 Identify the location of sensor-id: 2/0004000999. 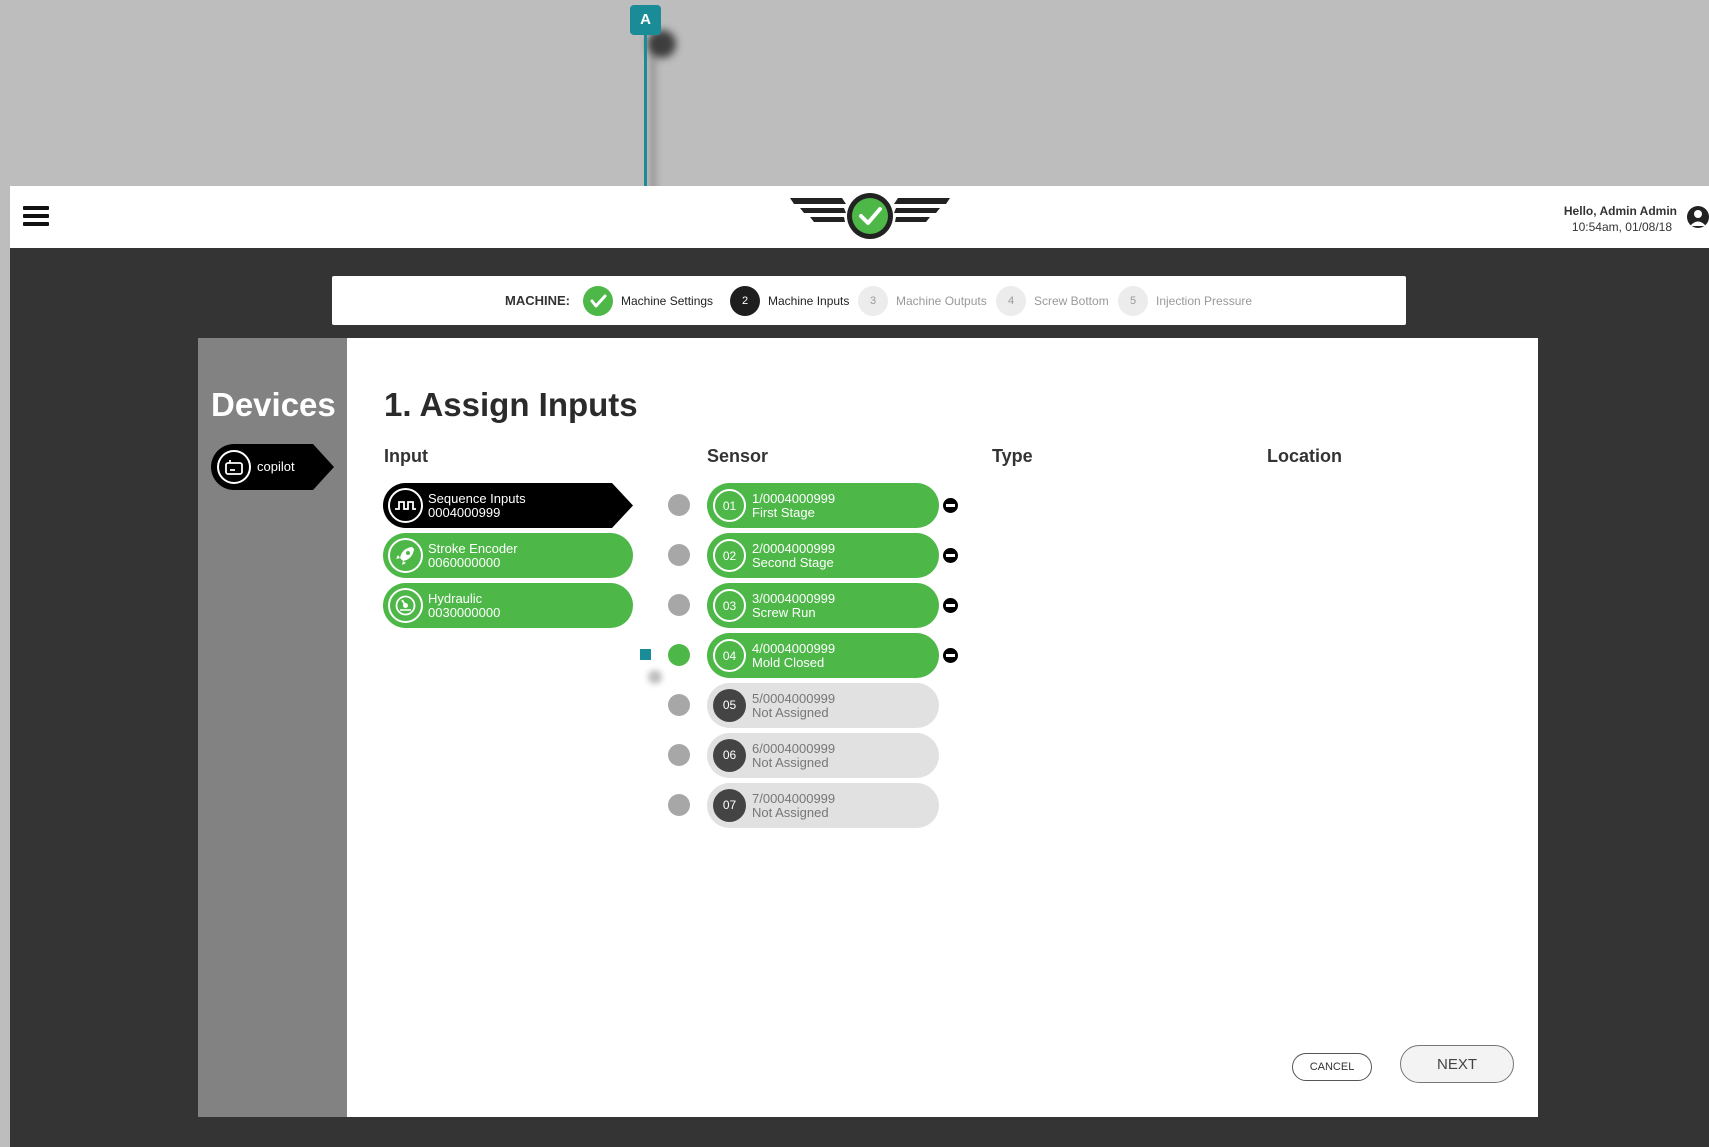
(794, 548).